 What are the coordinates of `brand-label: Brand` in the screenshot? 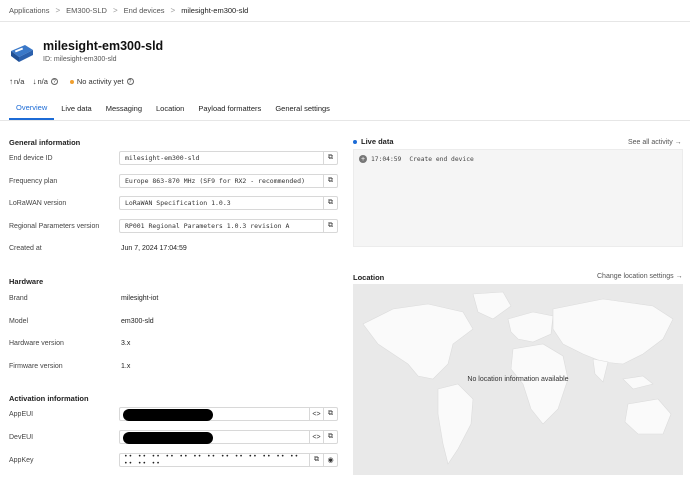 It's located at (18, 298).